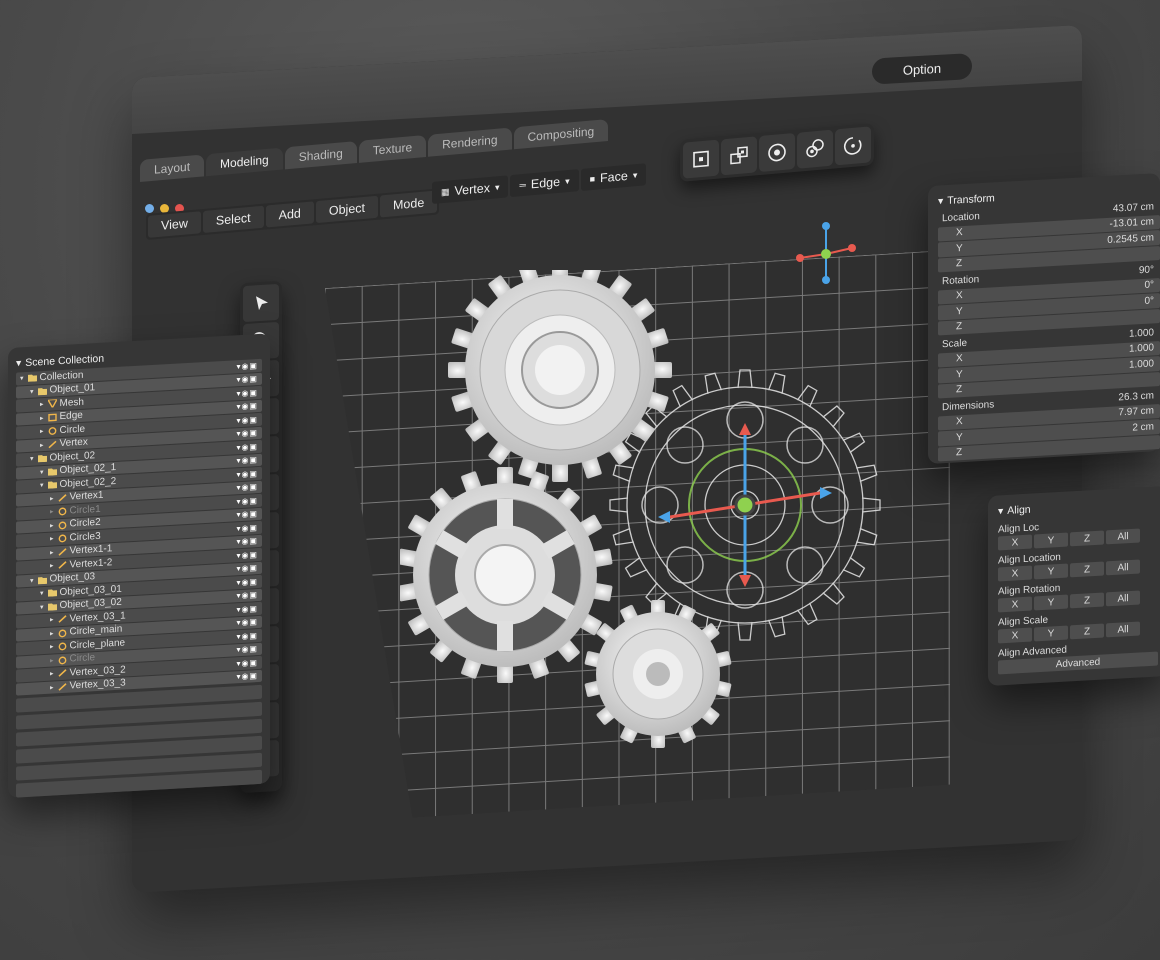 The width and height of the screenshot is (1160, 960). I want to click on medium-gear, so click(506, 575).